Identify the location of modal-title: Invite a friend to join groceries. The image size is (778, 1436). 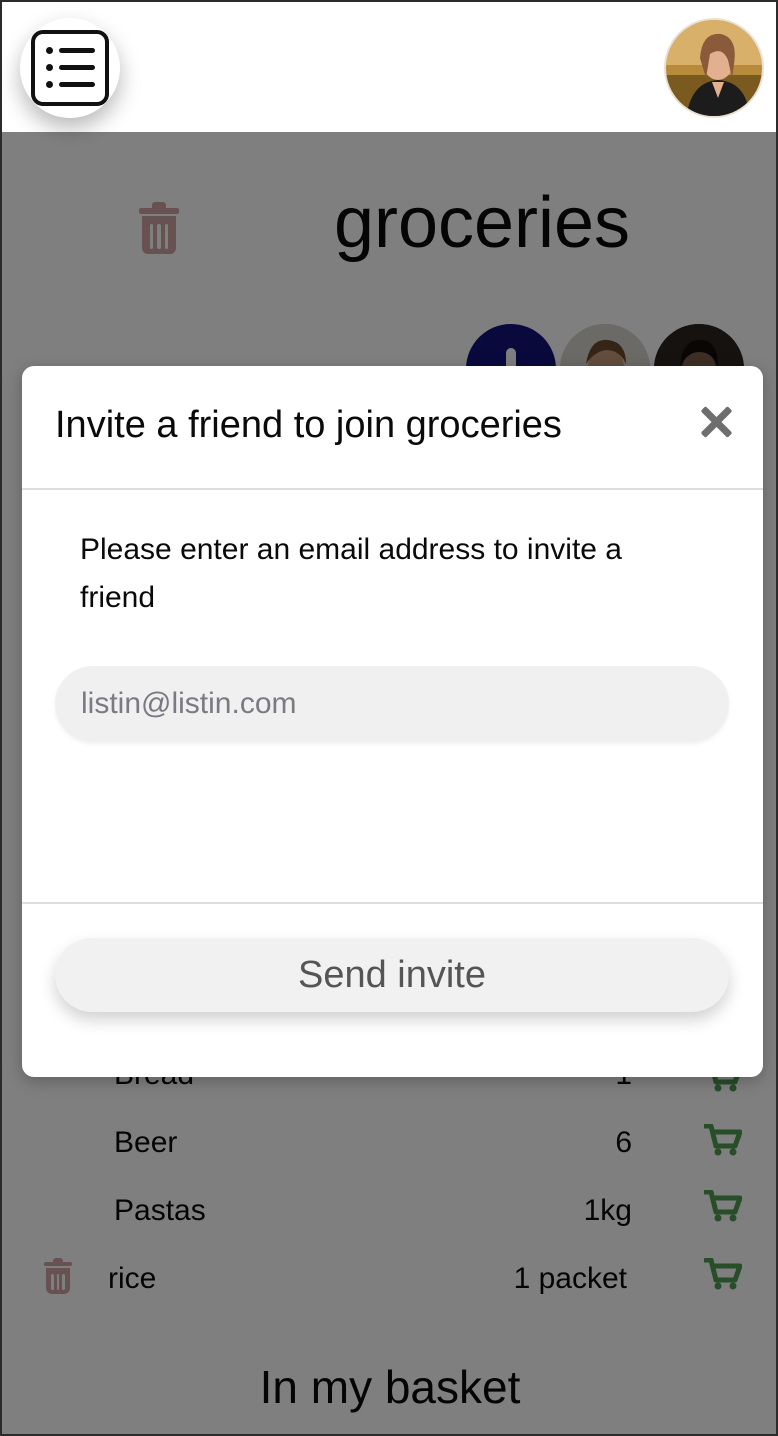
(308, 425).